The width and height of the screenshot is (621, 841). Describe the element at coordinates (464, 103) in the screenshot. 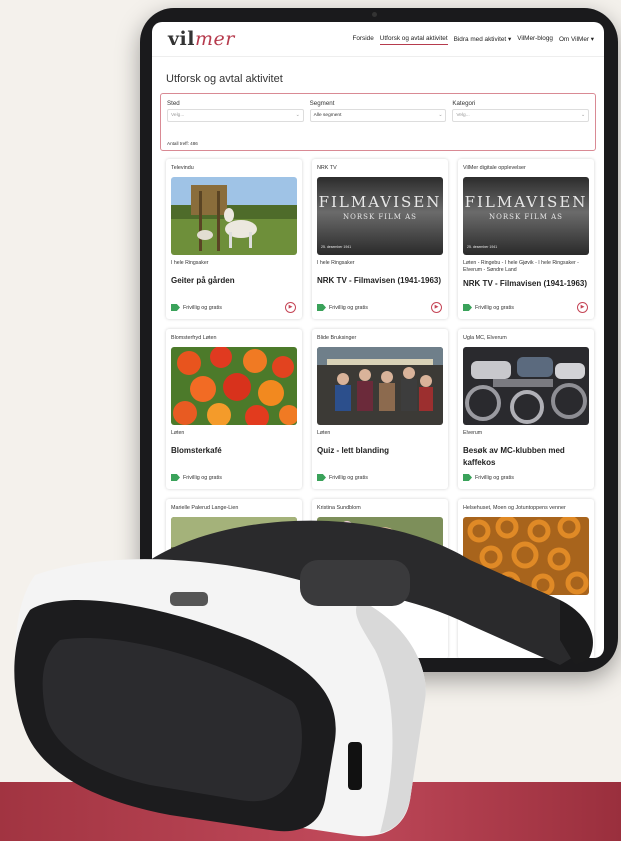

I see `filter-kategori-label: Kategori` at that location.